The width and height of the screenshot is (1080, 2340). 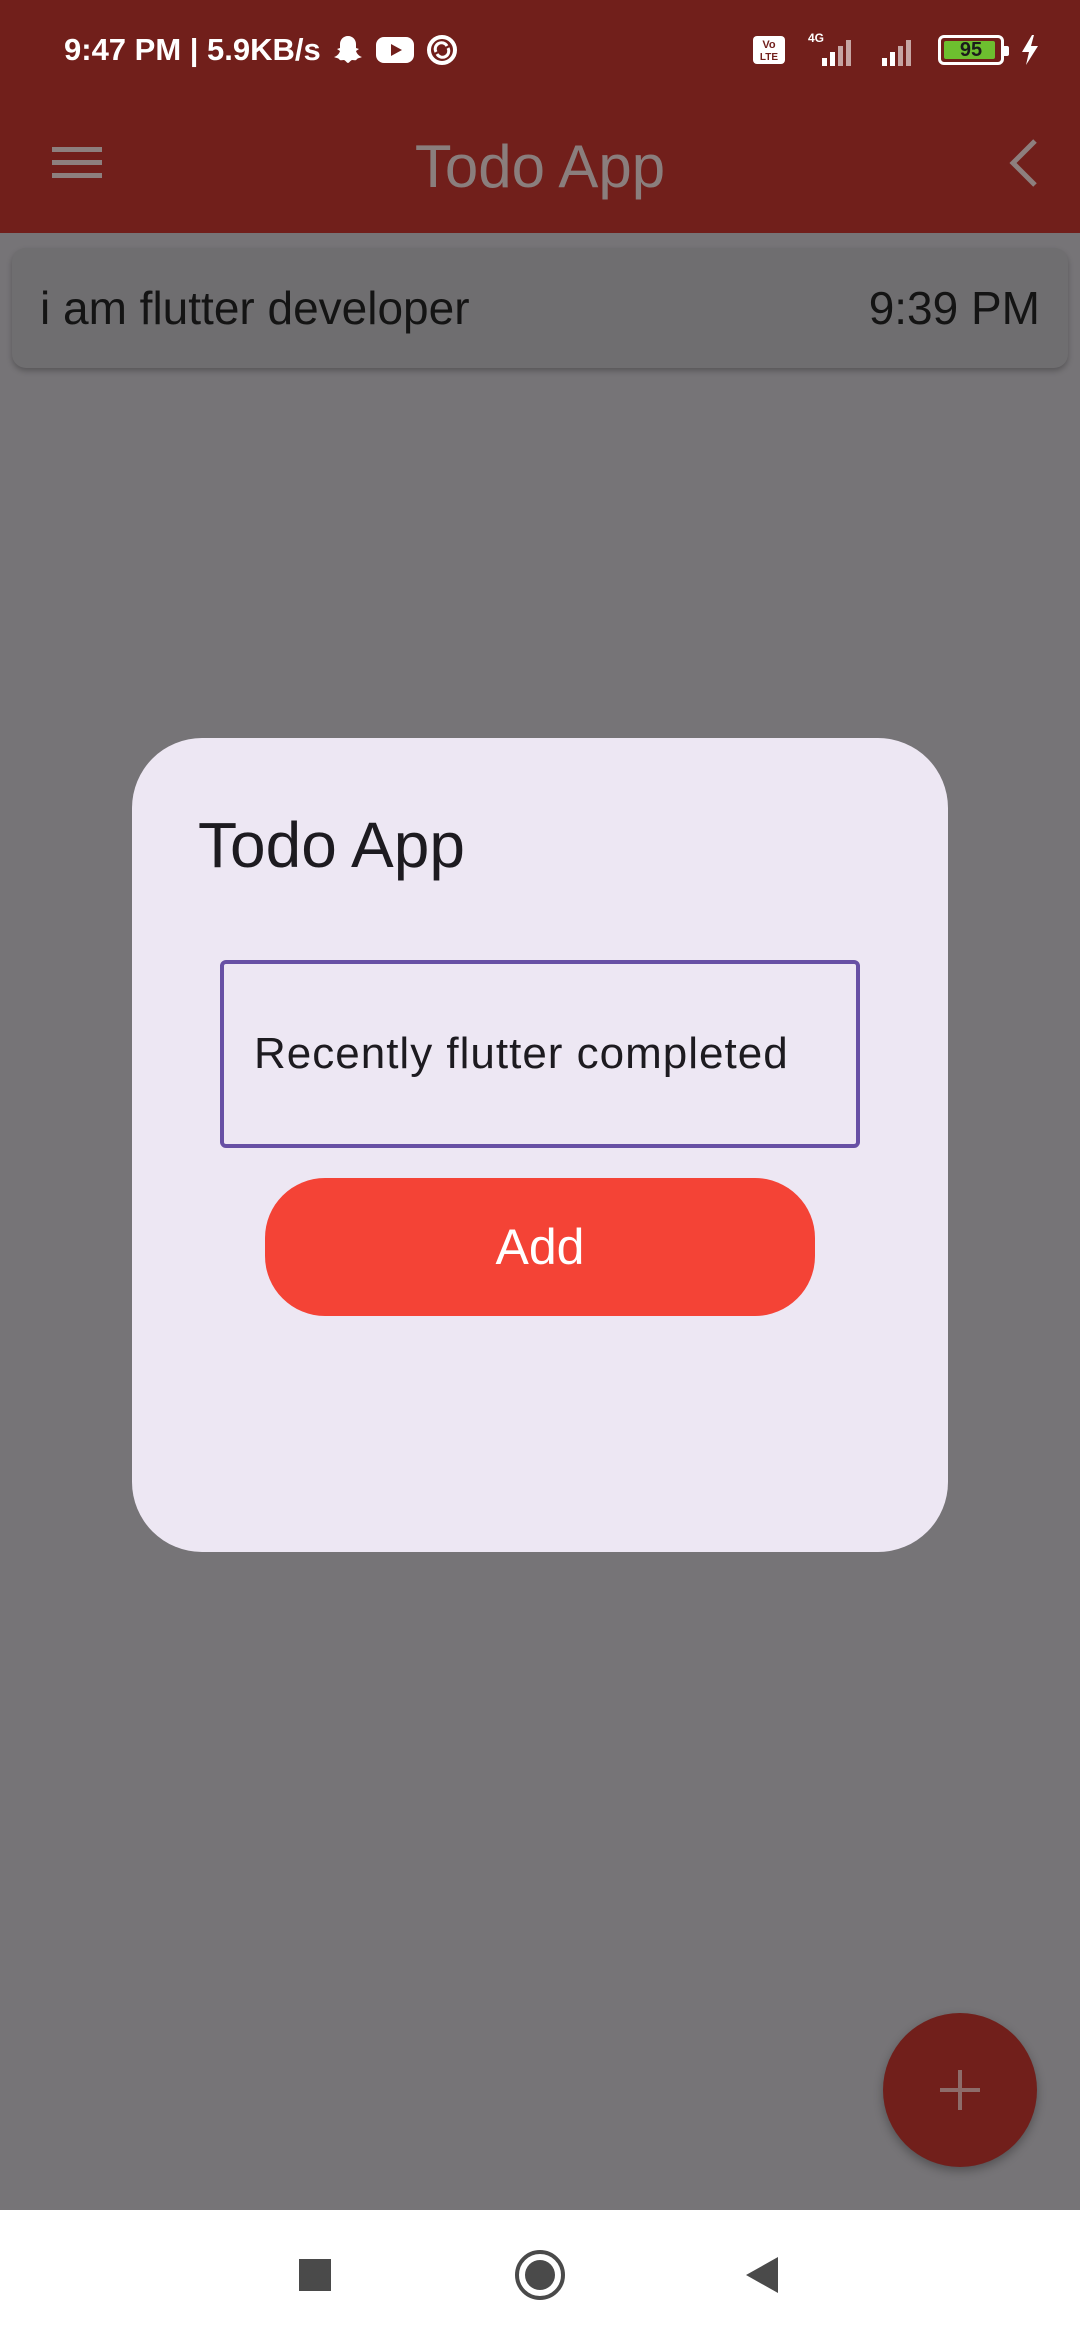 I want to click on home-button, so click(x=540, y=2275).